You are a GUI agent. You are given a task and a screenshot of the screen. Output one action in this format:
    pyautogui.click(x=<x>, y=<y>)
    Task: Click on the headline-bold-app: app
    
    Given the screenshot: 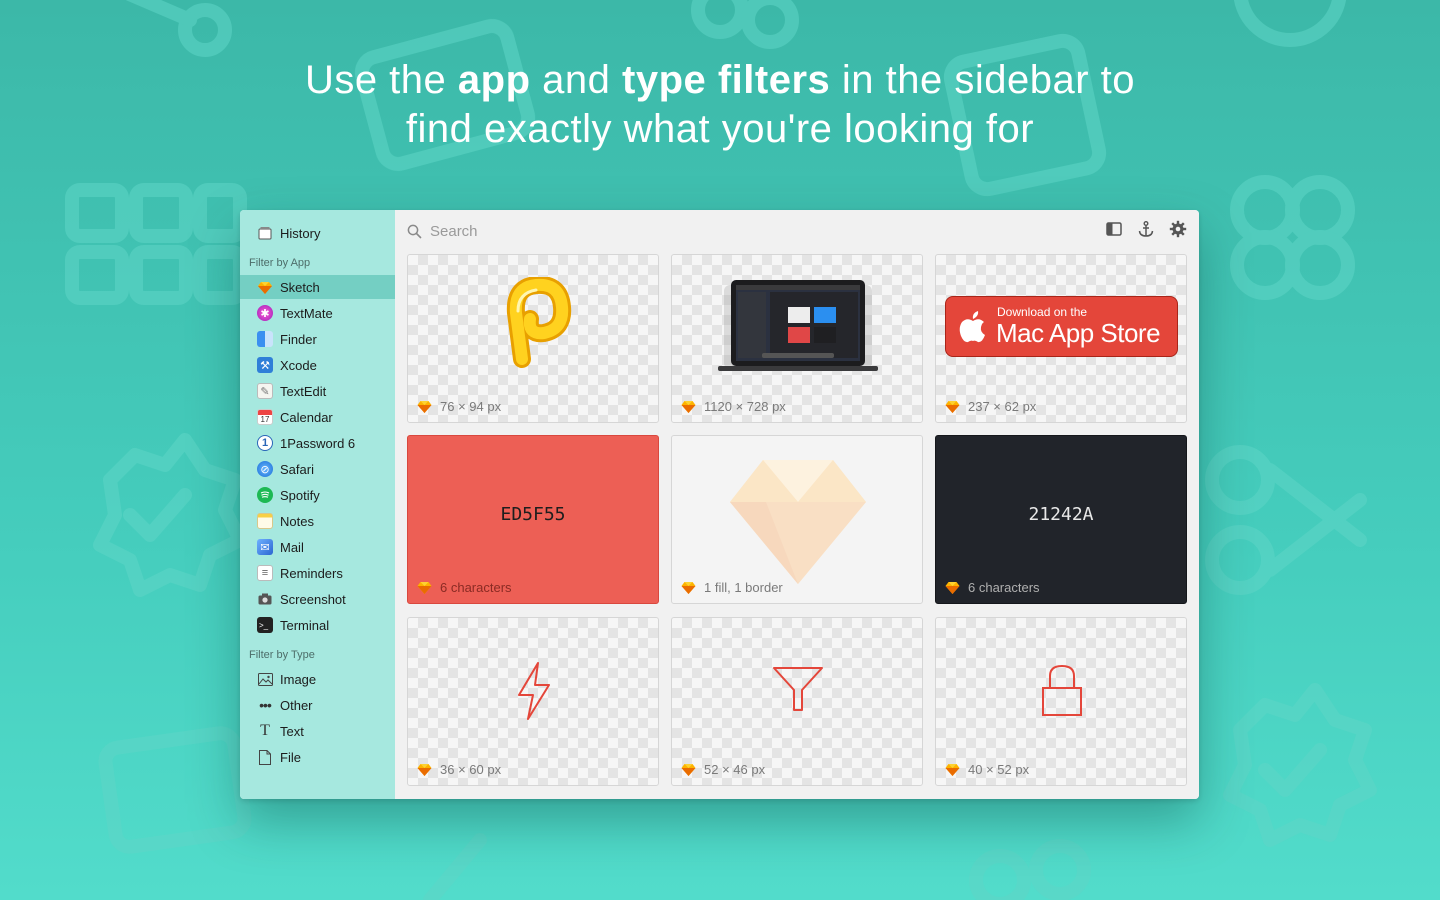 What is the action you would take?
    pyautogui.click(x=494, y=80)
    